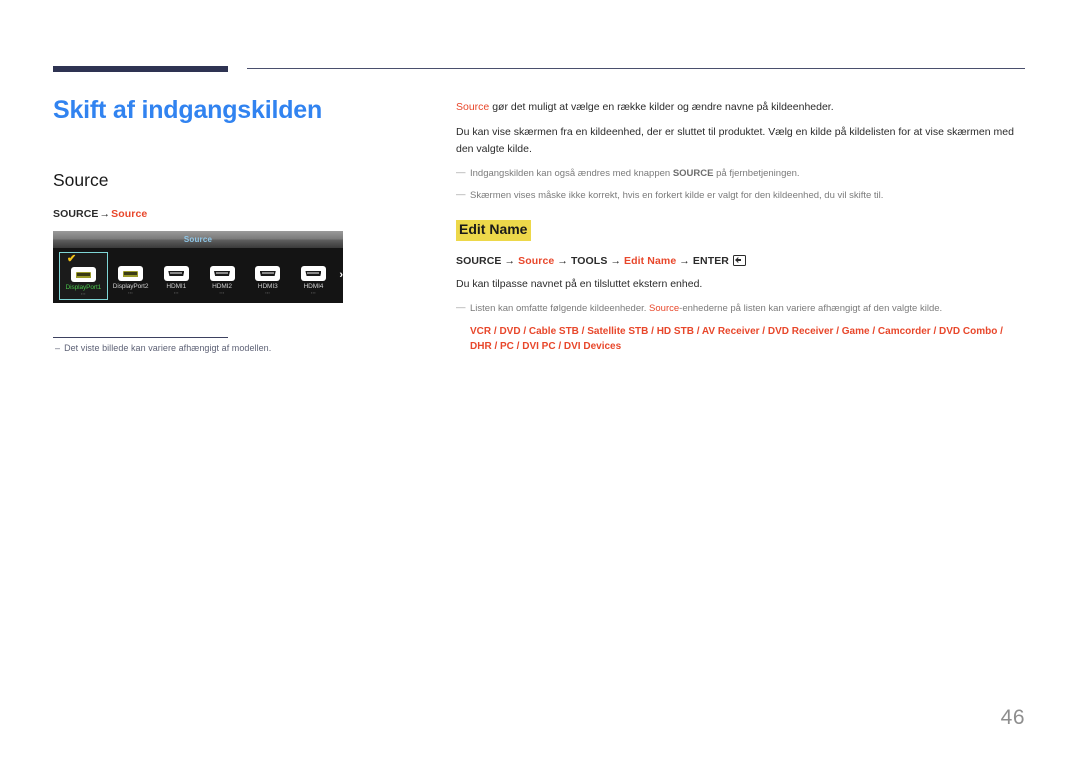  Describe the element at coordinates (664, 308) in the screenshot. I see `note-accent-term: Source` at that location.